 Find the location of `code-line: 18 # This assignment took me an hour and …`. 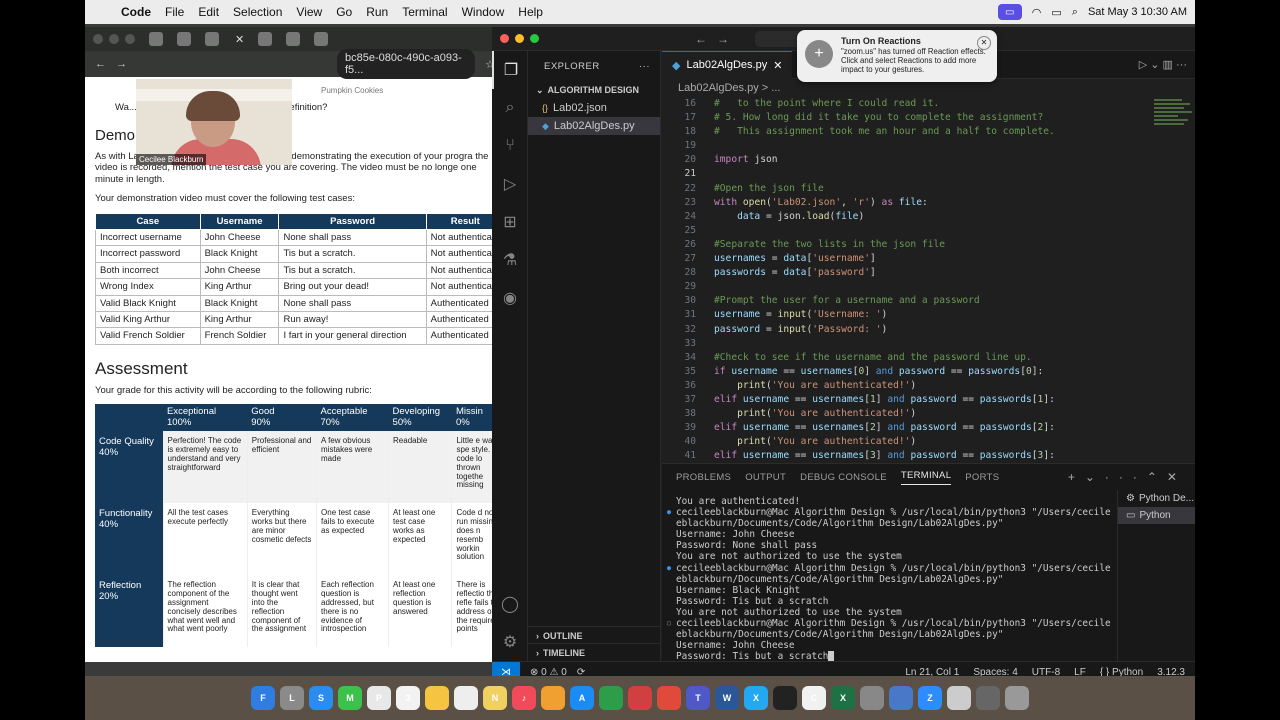

code-line: 18 # This assignment took me an hour and … is located at coordinates (928, 132).